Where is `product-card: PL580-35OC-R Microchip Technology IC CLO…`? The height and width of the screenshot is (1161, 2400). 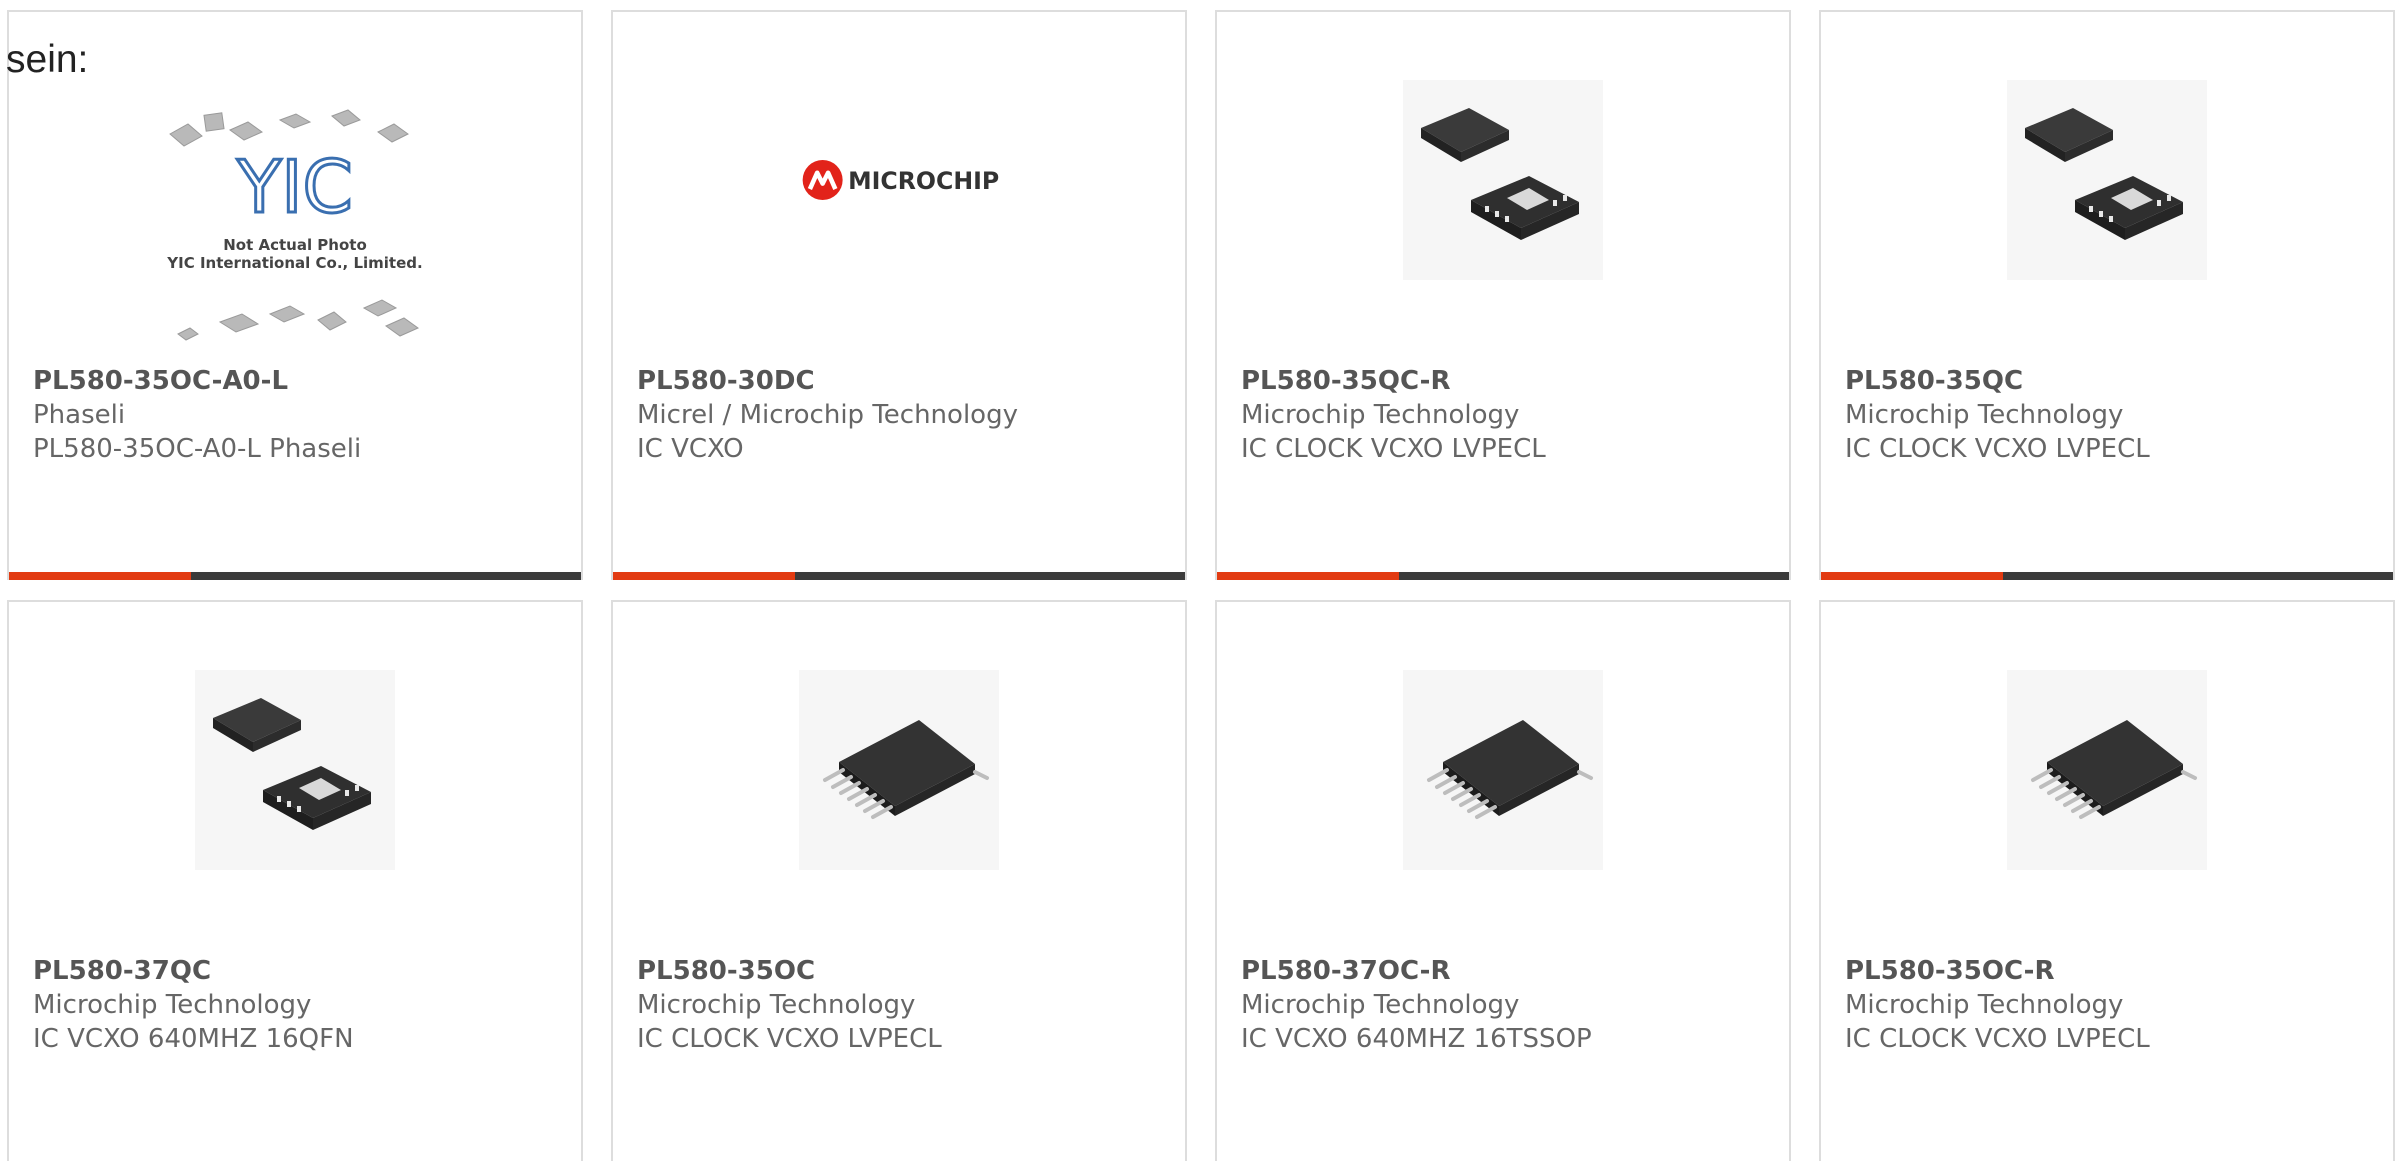
product-card: PL580-35OC-R Microchip Technology IC CLO… is located at coordinates (2107, 880).